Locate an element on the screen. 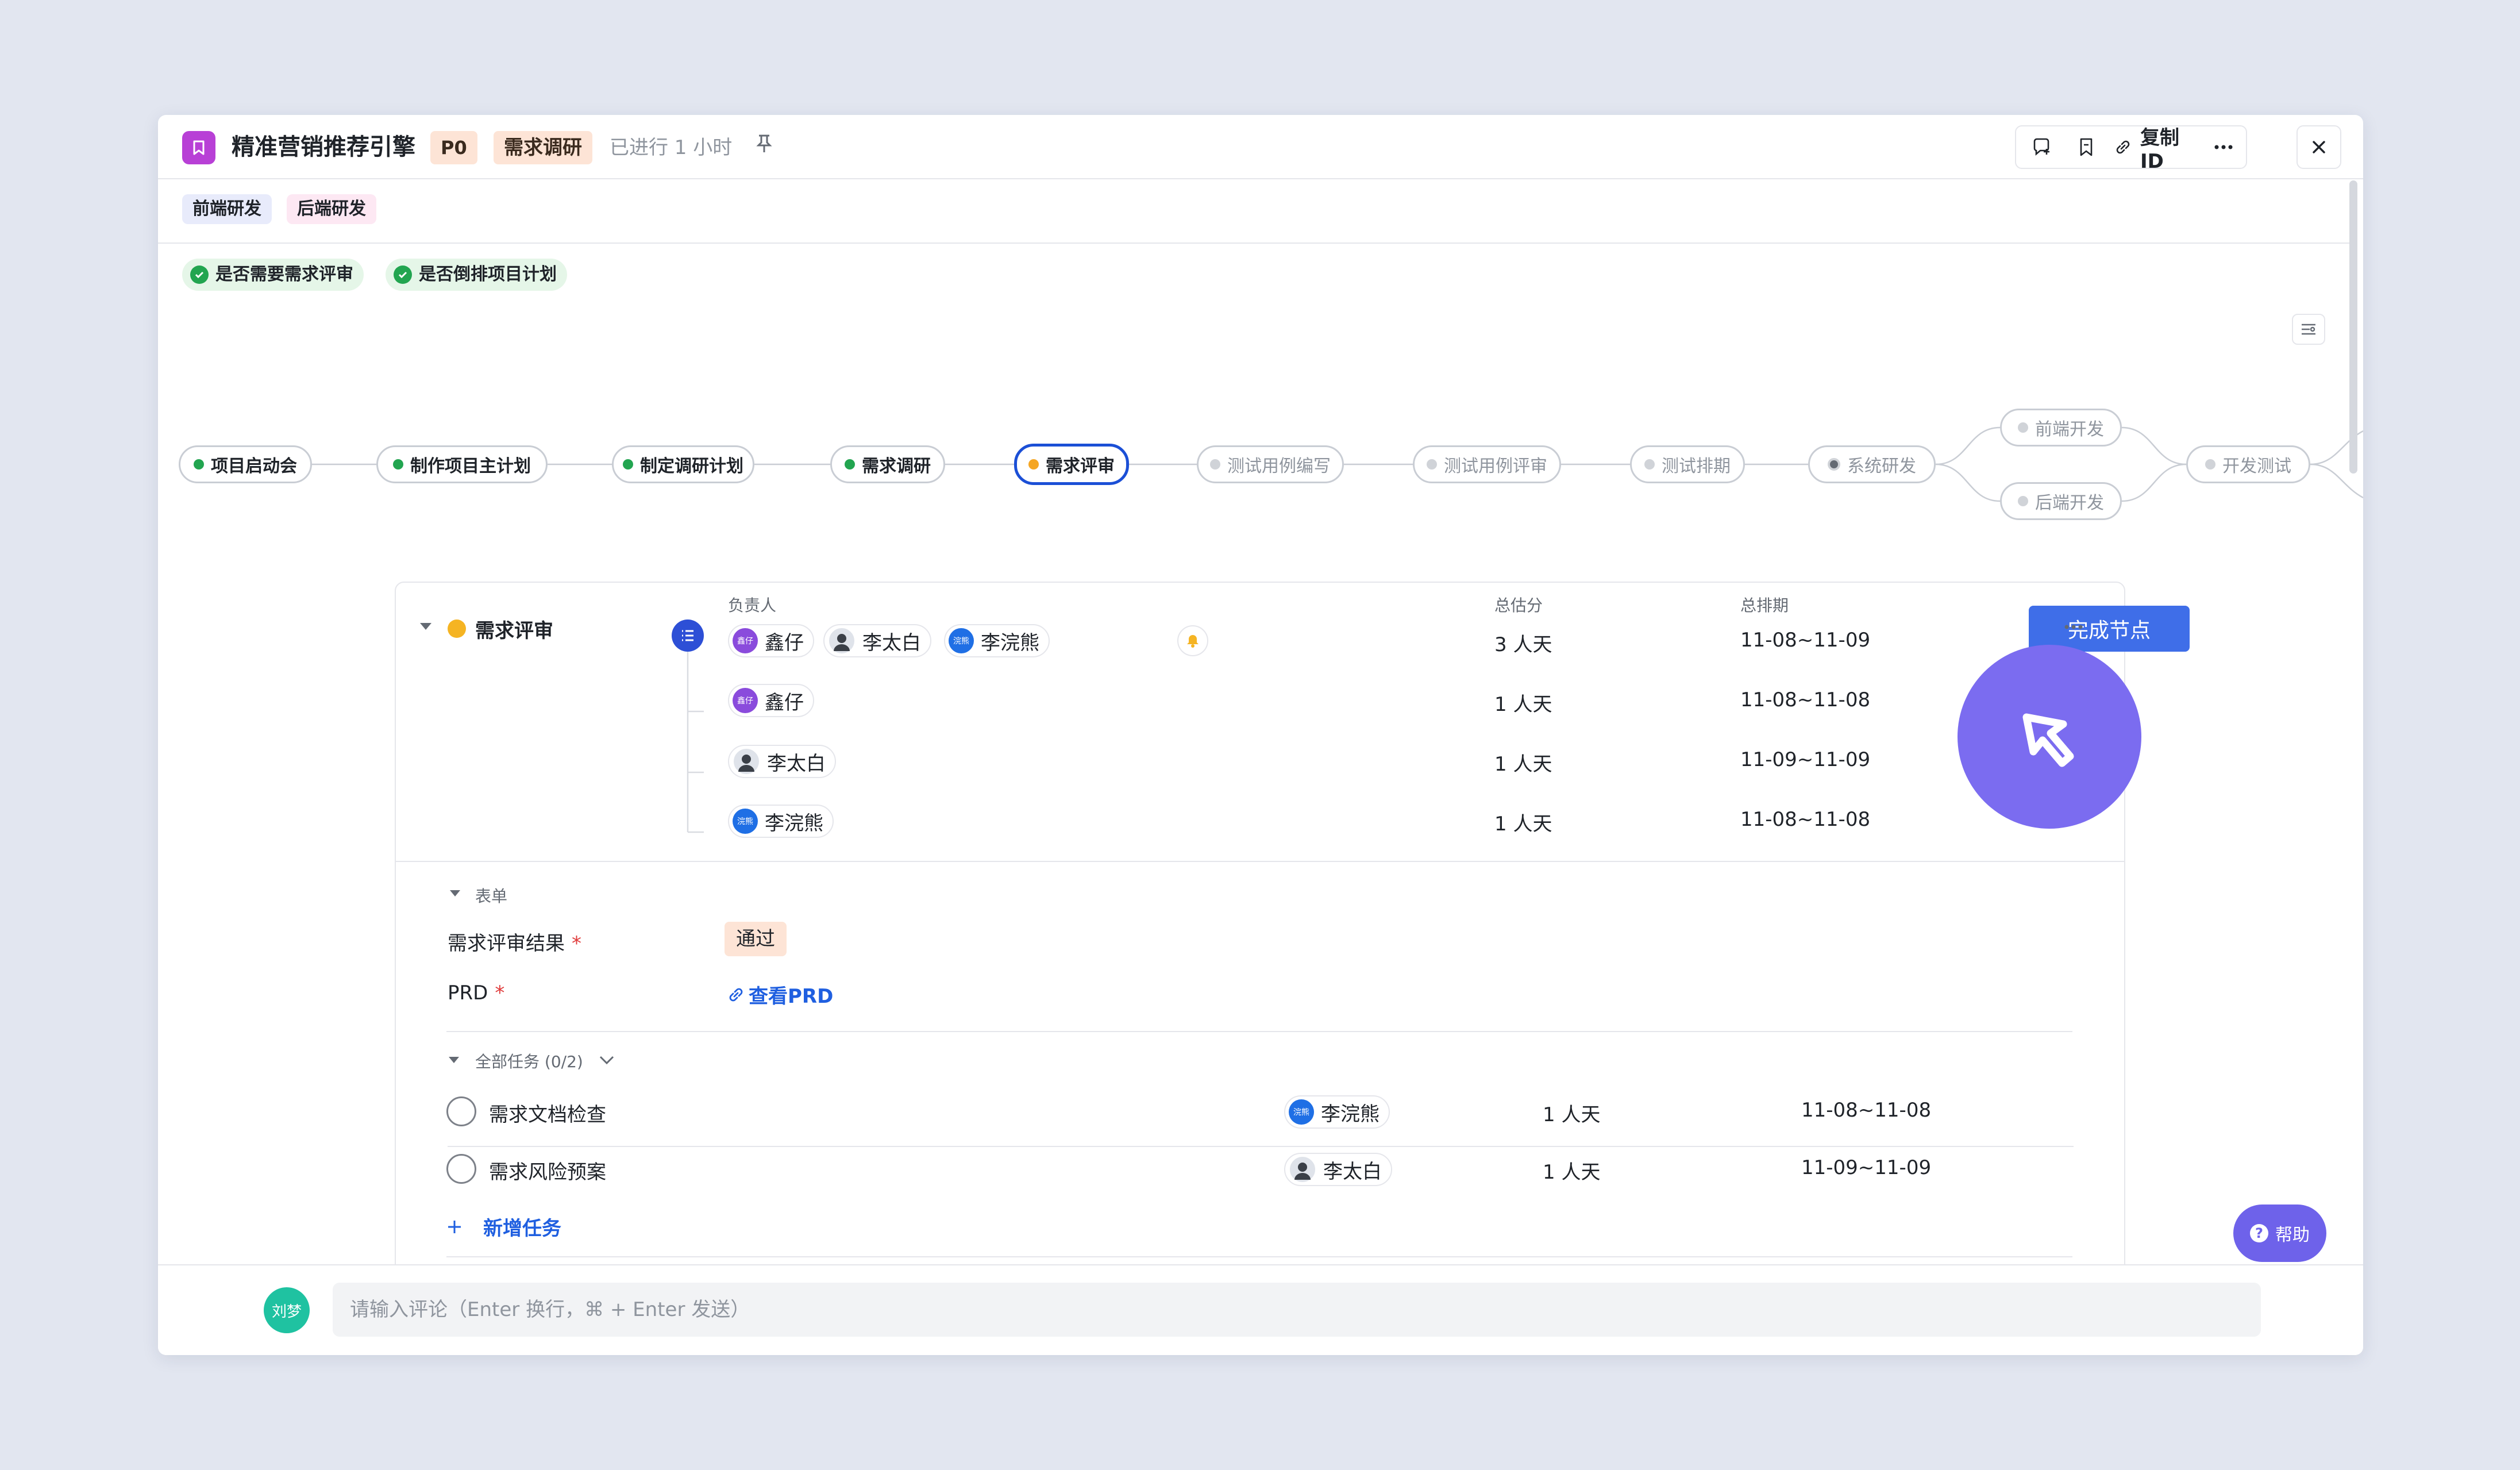 The image size is (2520, 1470). flow-node: 测试用例编写 is located at coordinates (1271, 464).